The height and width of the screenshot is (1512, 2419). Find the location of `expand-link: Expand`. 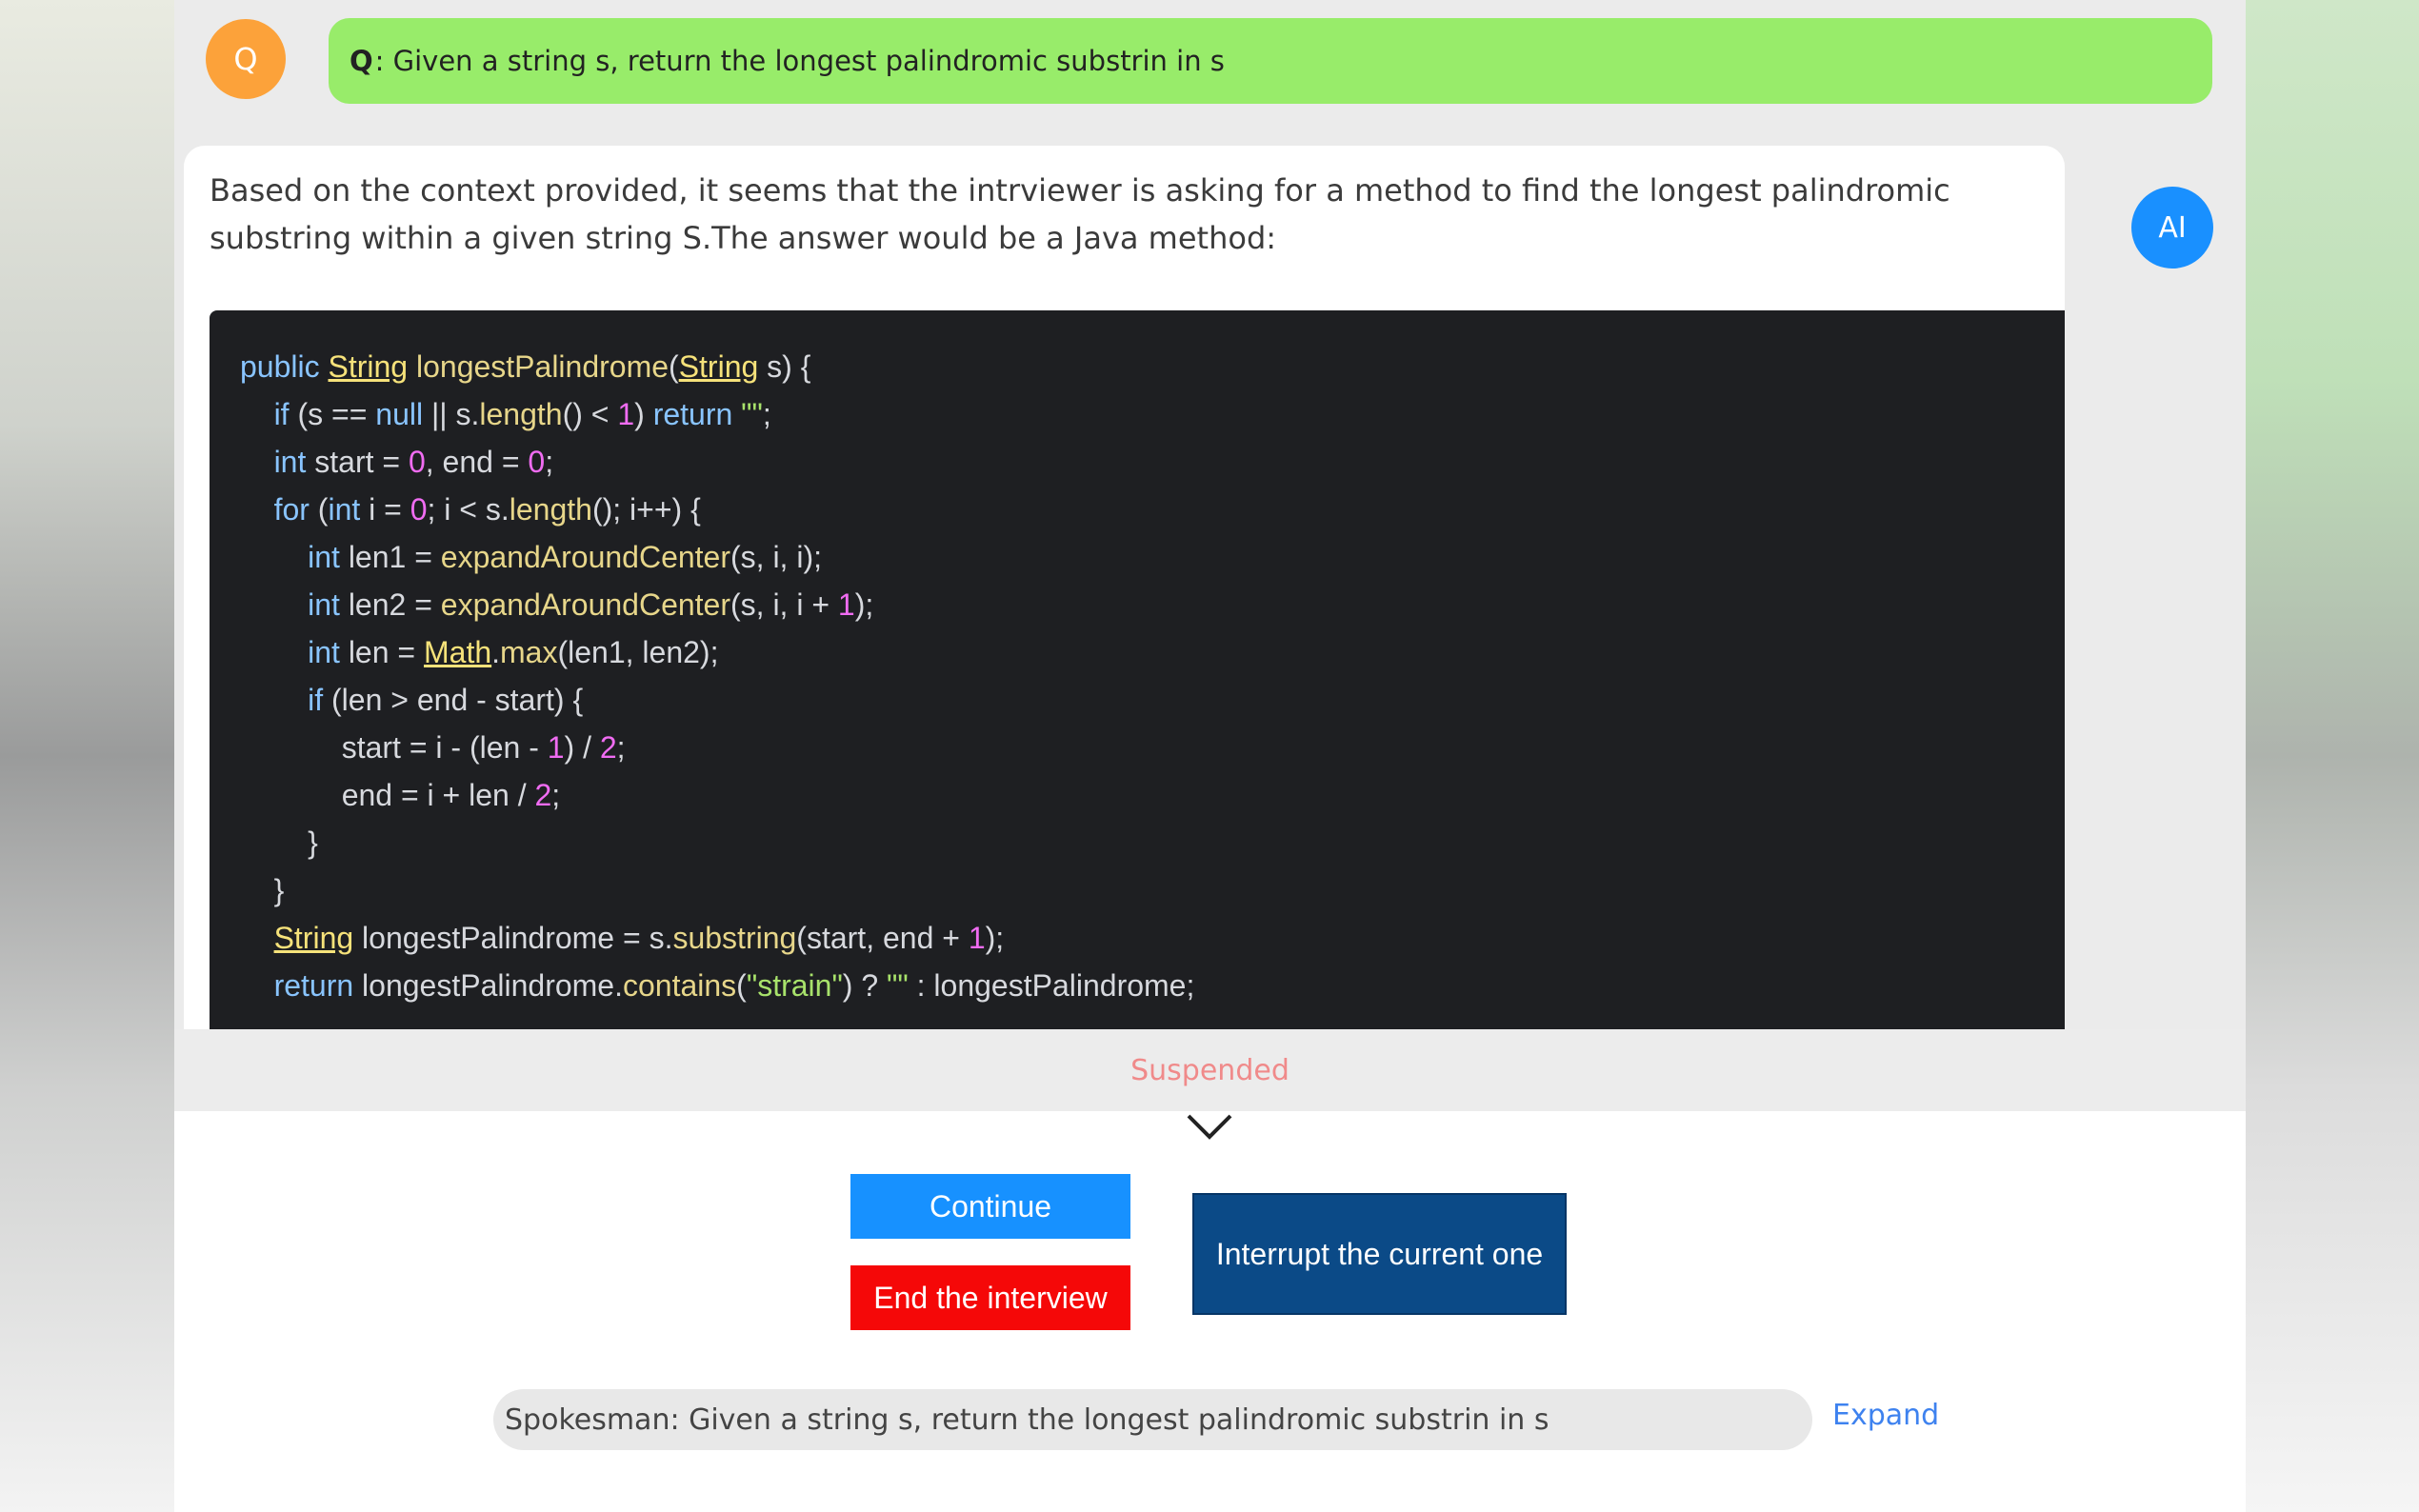

expand-link: Expand is located at coordinates (1885, 1415).